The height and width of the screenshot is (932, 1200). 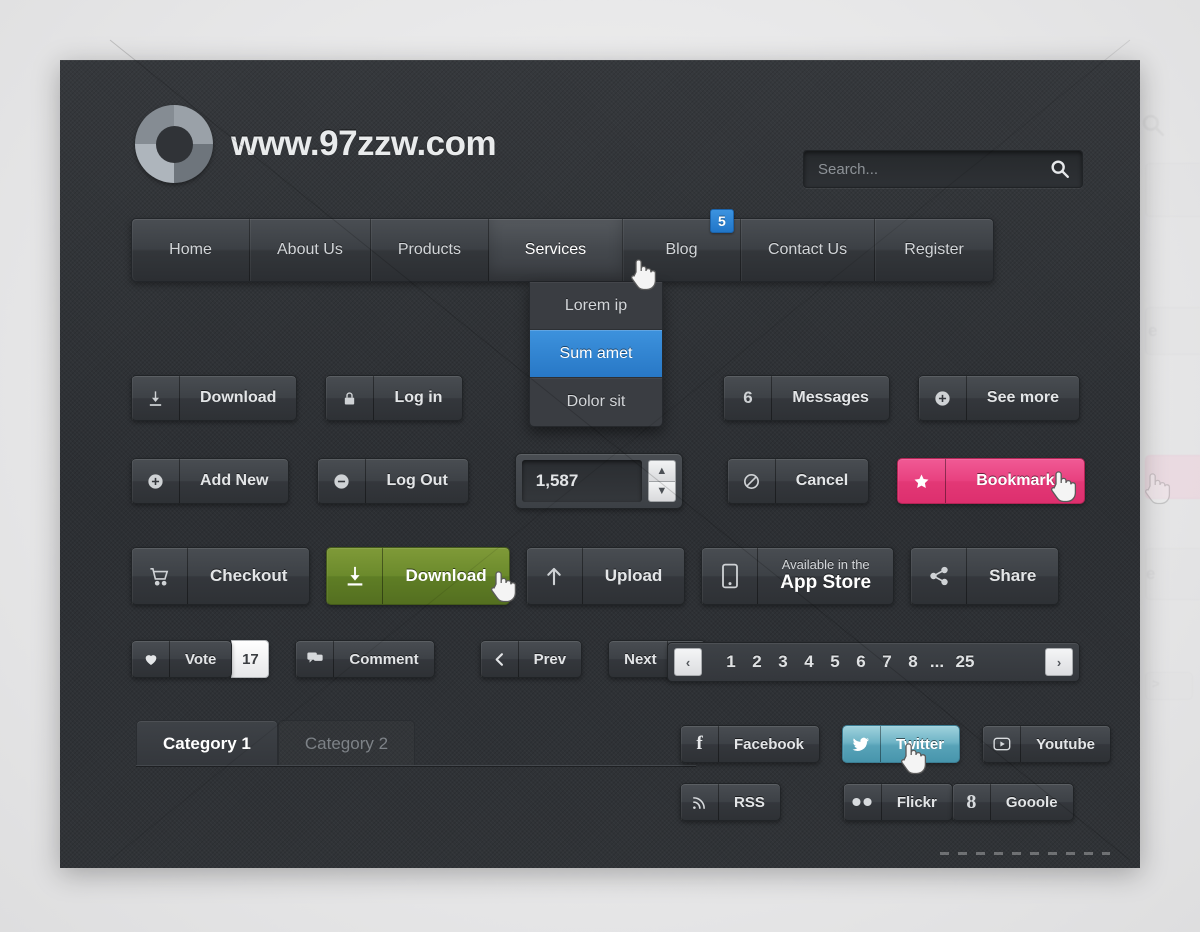 I want to click on checkout-button: Checkout, so click(x=221, y=576).